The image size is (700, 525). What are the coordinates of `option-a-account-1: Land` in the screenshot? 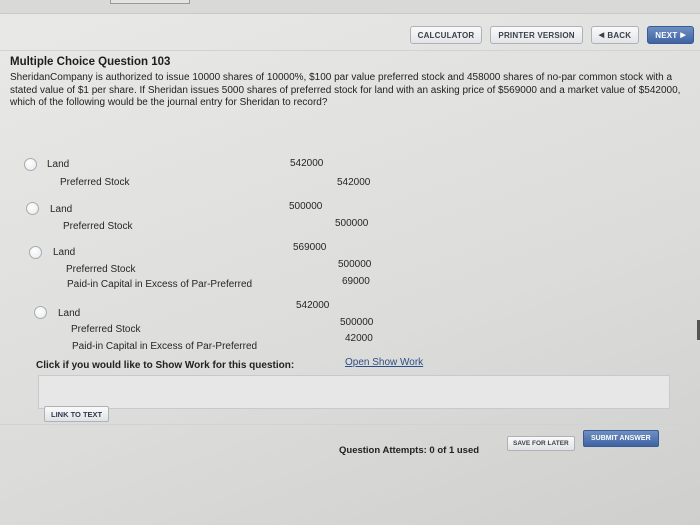 It's located at (58, 164).